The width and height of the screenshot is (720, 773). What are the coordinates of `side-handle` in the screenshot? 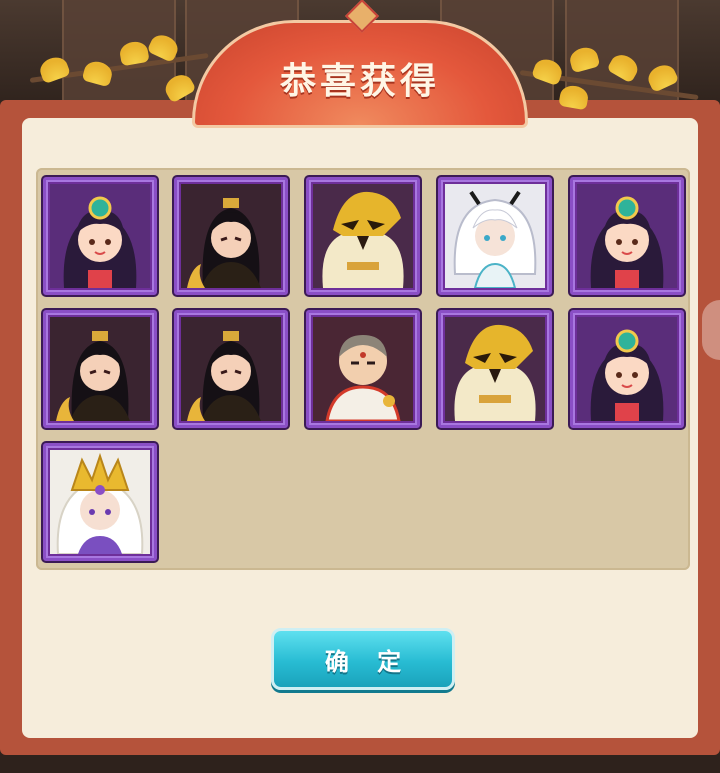 It's located at (711, 330).